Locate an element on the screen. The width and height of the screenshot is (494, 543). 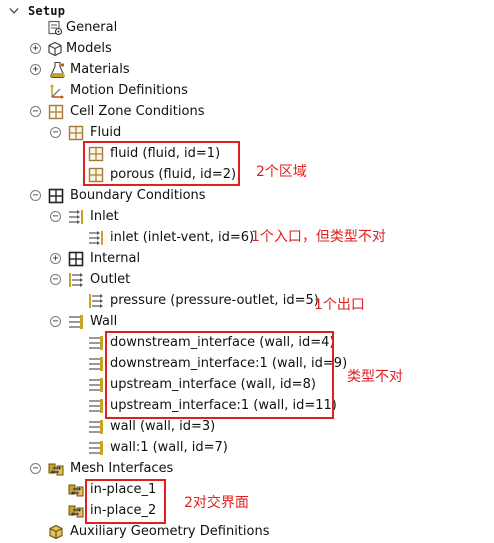
tree-row-general: General is located at coordinates (247, 28).